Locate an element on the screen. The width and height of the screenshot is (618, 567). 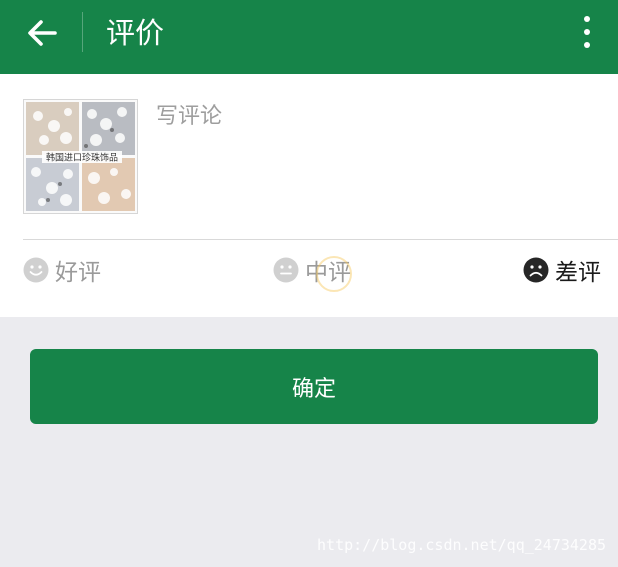
product-image: 韩国进口珍珠饰品 is located at coordinates (80, 156).